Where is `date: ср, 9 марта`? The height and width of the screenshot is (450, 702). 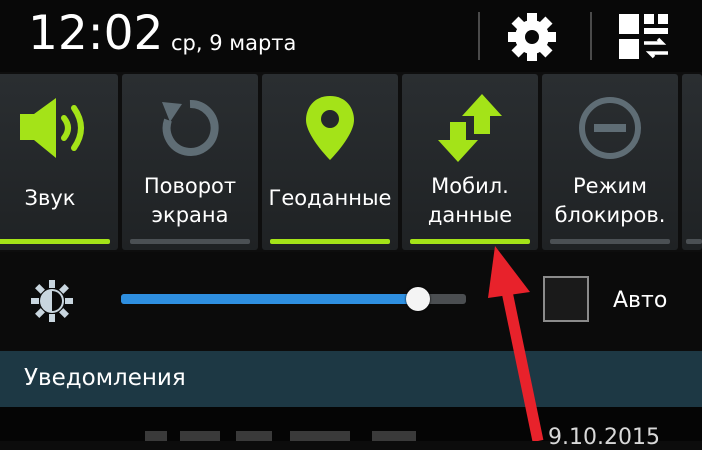 date: ср, 9 марта is located at coordinates (234, 43).